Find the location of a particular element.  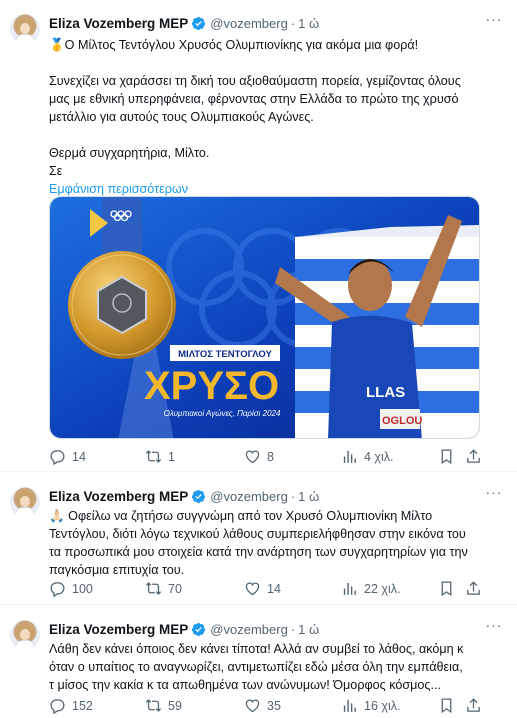

like-button: 8 is located at coordinates (259, 456).